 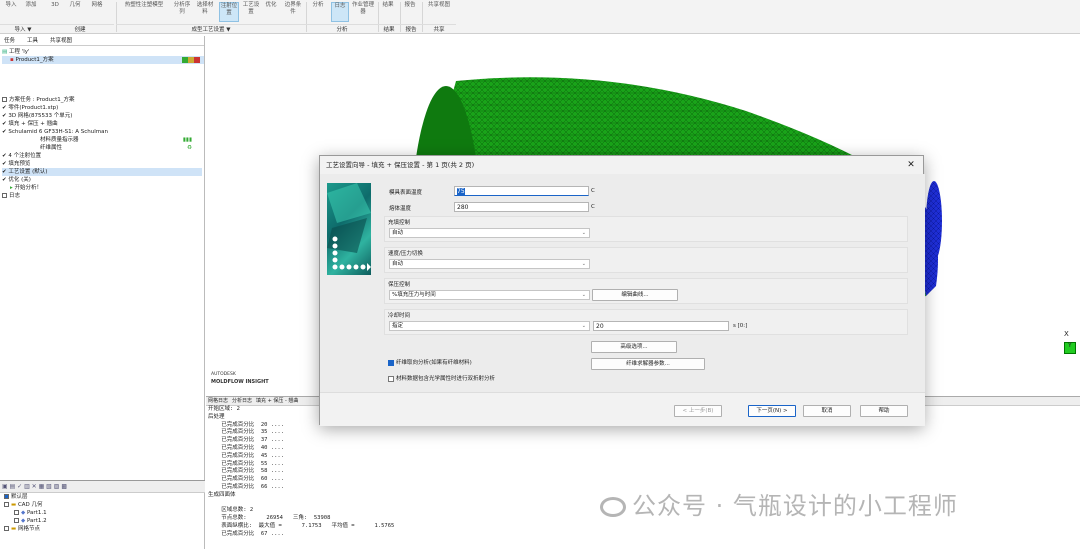 I want to click on layer-default: 默认层, so click(x=102, y=497).